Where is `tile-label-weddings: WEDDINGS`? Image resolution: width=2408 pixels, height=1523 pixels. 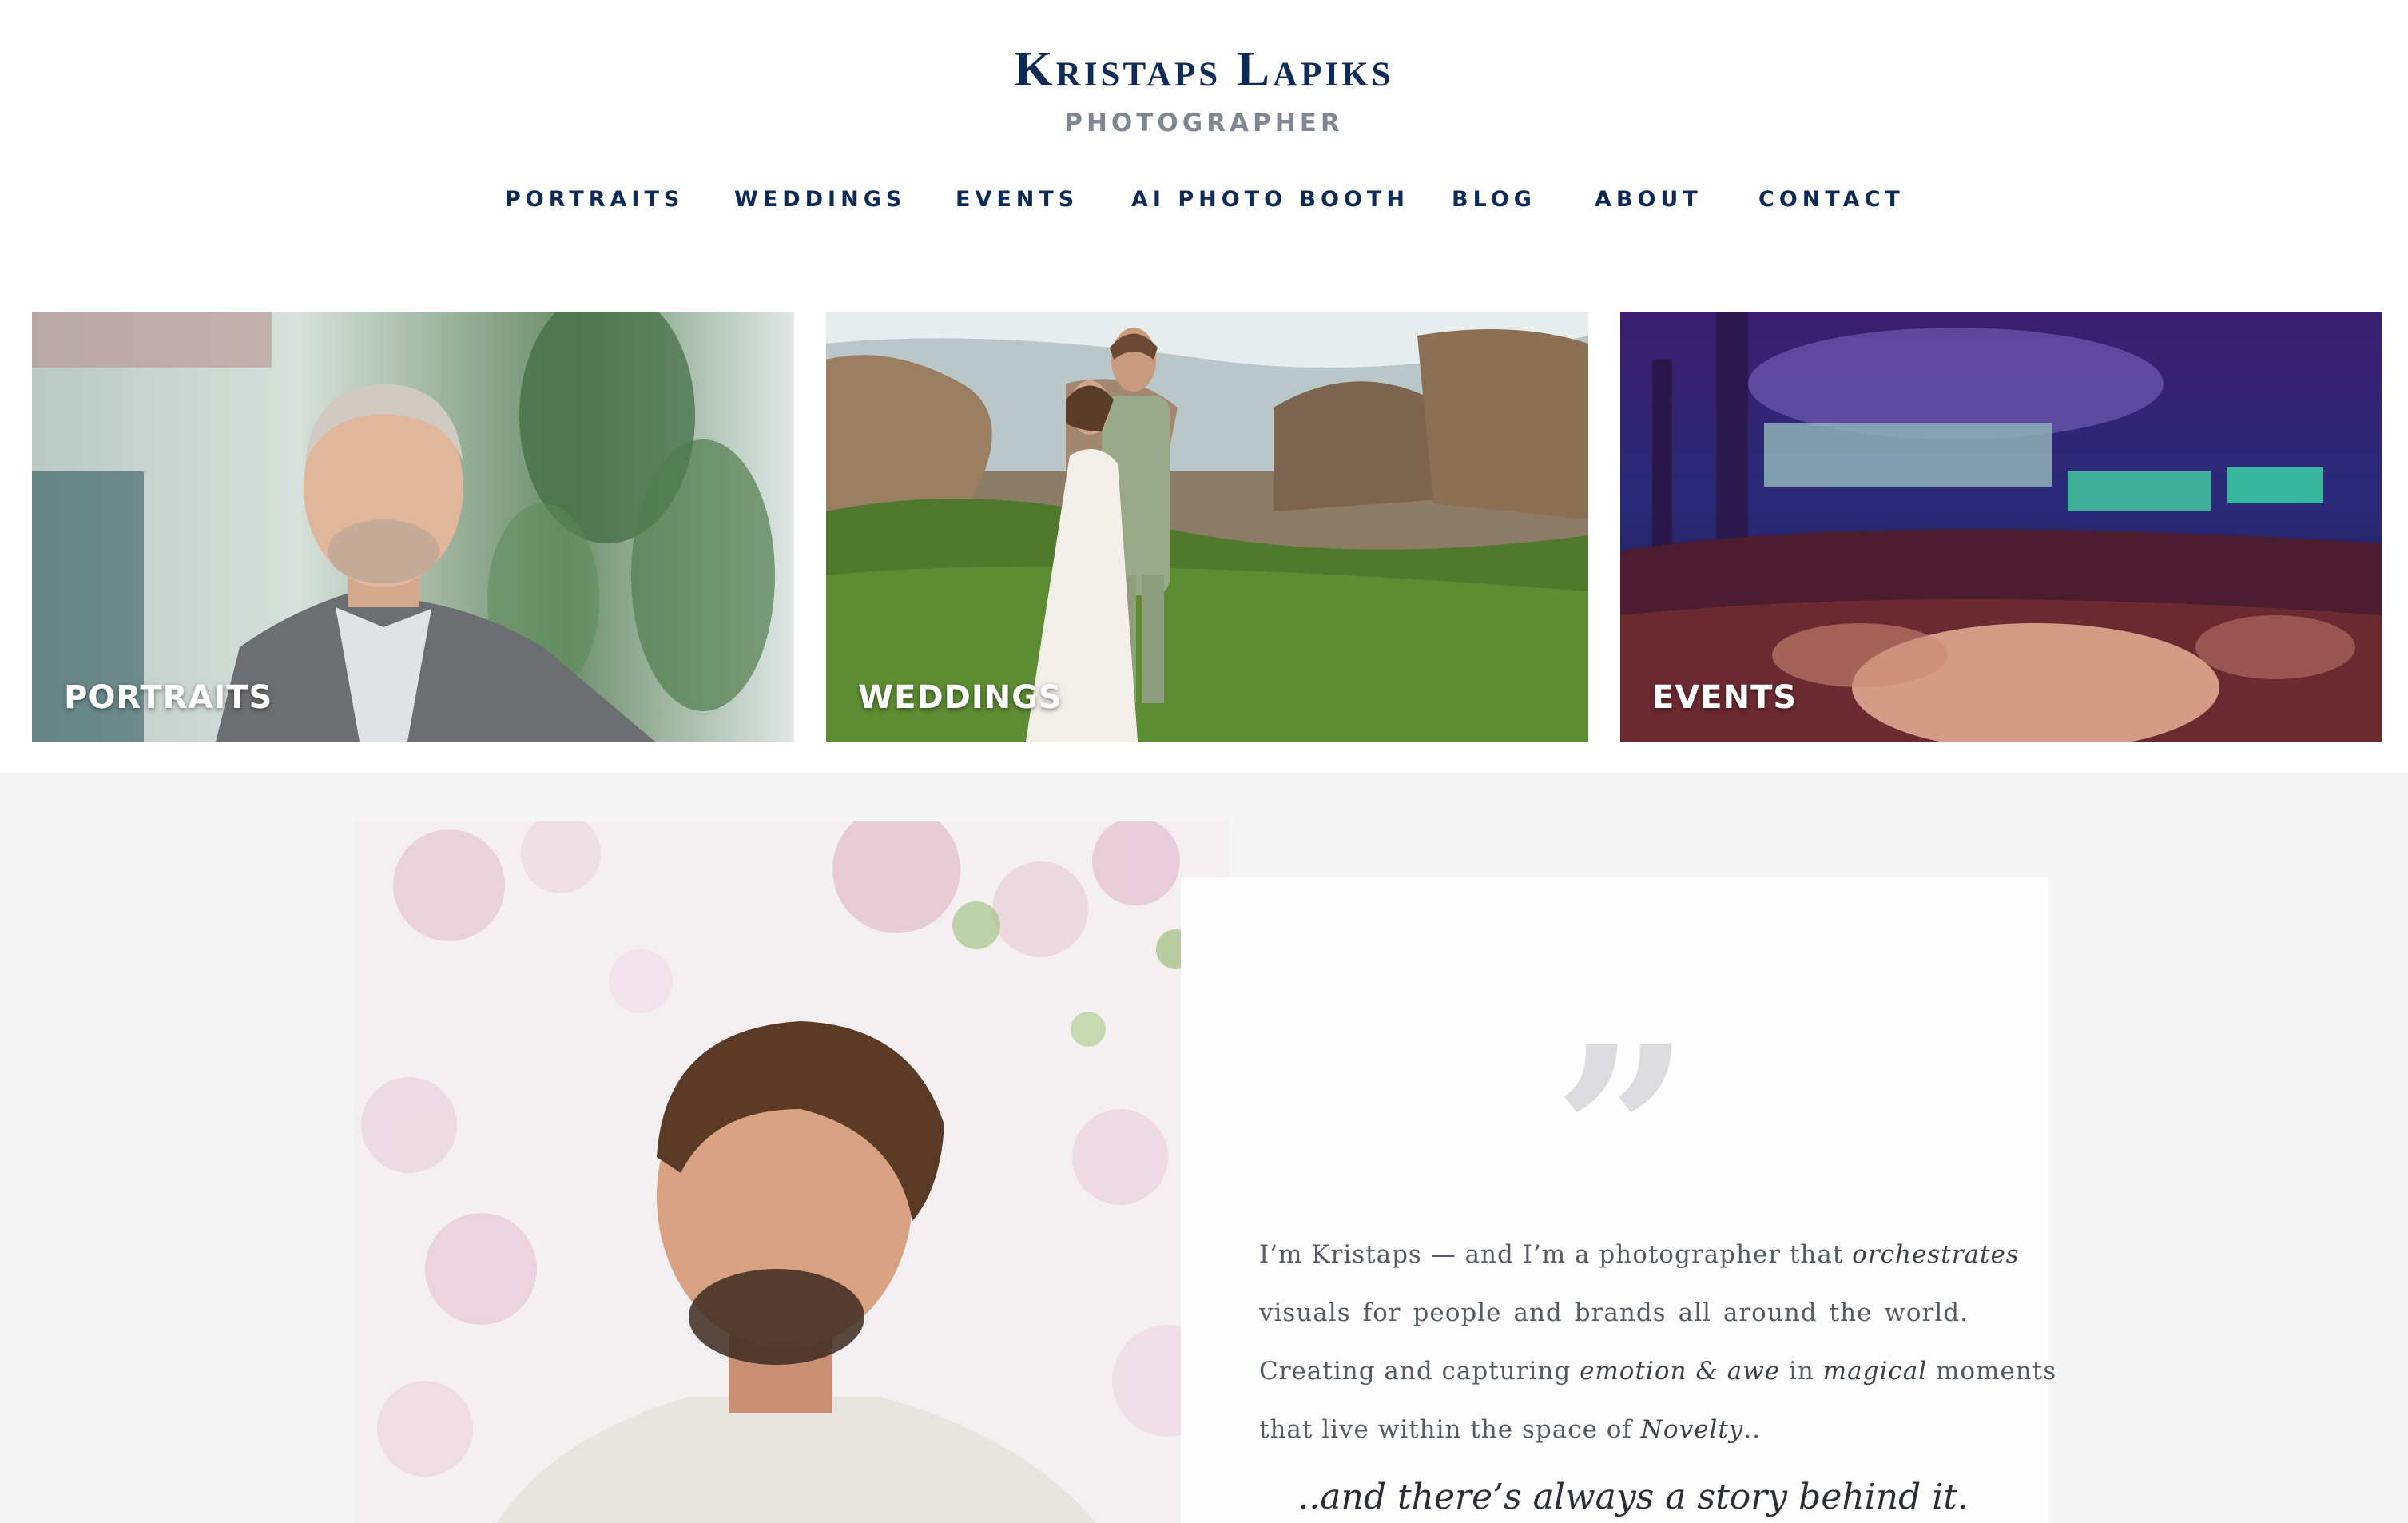
tile-label-weddings: WEDDINGS is located at coordinates (961, 697).